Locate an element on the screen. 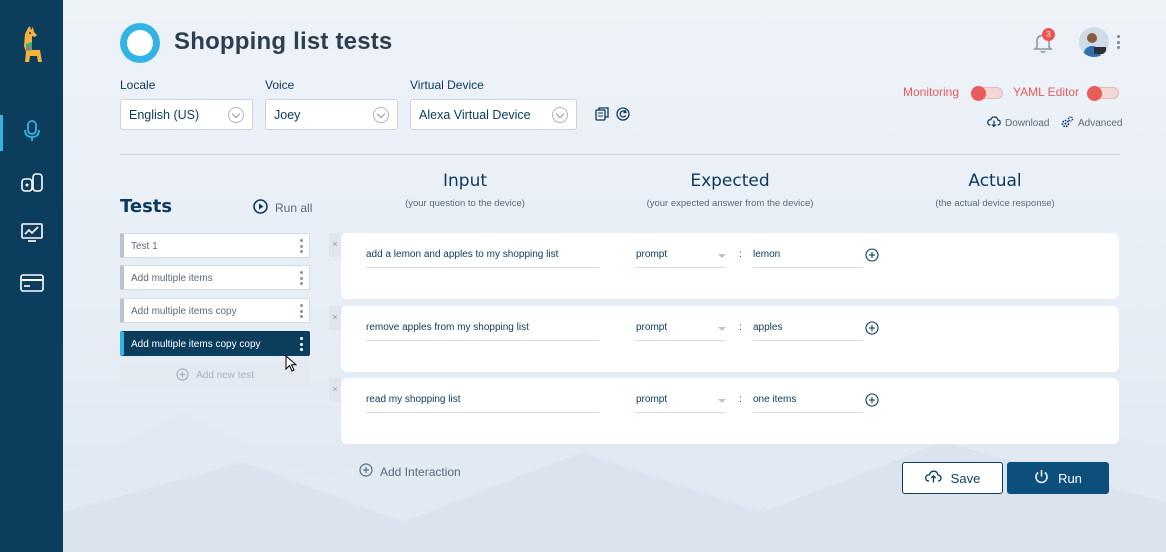 This screenshot has width=1166, height=552. test-item-label: Add multiple items is located at coordinates (172, 278).